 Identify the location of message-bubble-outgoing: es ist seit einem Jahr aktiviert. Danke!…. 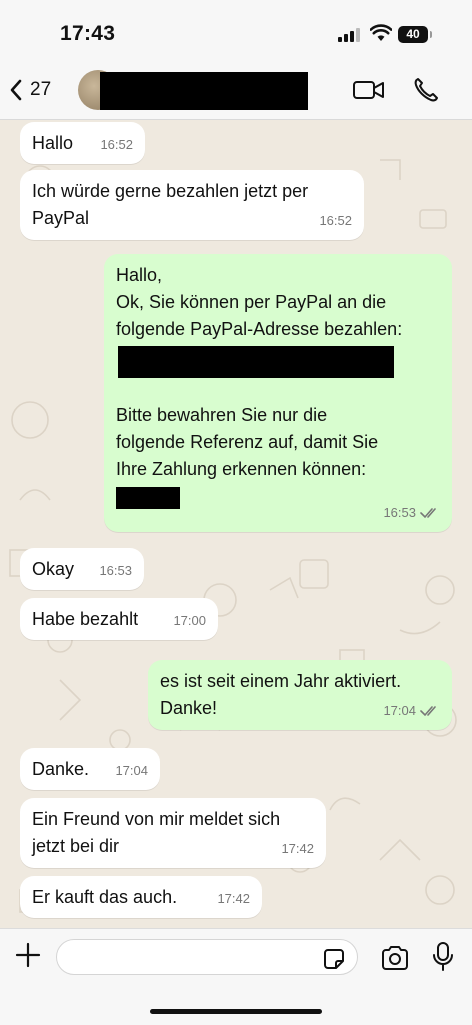
(300, 695).